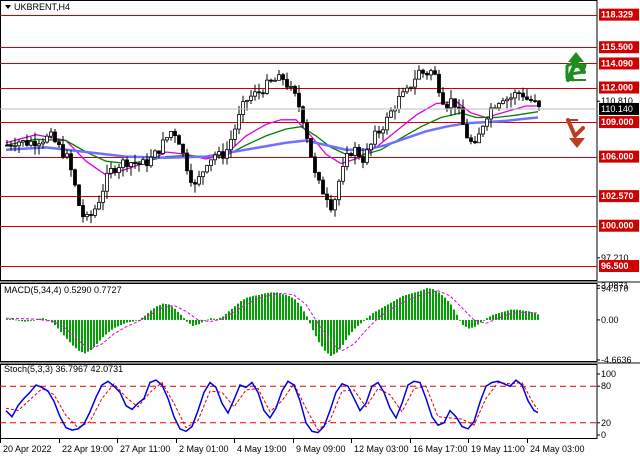  Describe the element at coordinates (617, 157) in the screenshot. I see `level-label: 106.000` at that location.